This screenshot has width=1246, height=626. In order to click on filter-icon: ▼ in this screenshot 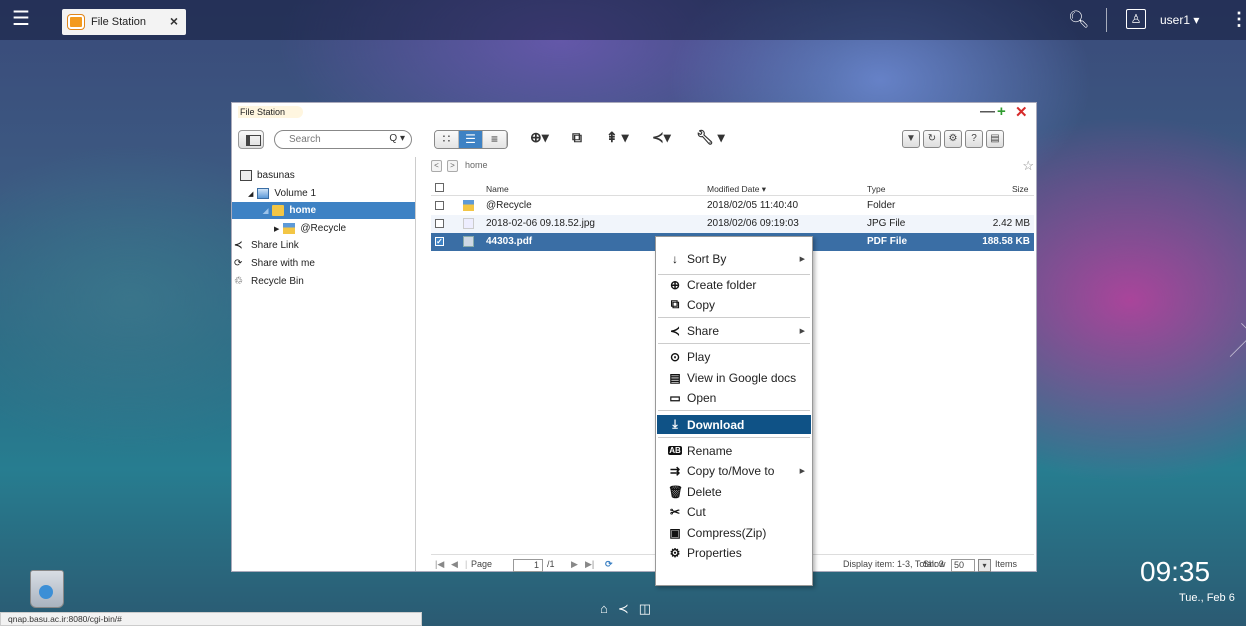, I will do `click(911, 139)`.